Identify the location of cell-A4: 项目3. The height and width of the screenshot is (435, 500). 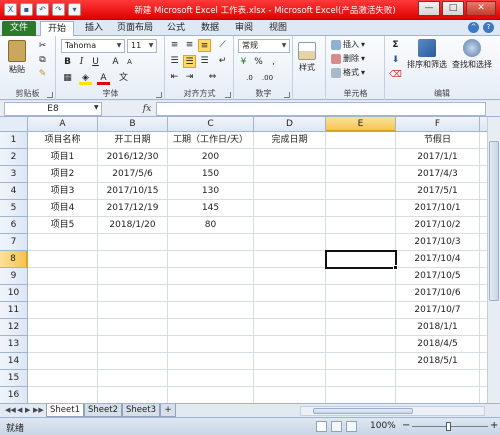
(63, 191).